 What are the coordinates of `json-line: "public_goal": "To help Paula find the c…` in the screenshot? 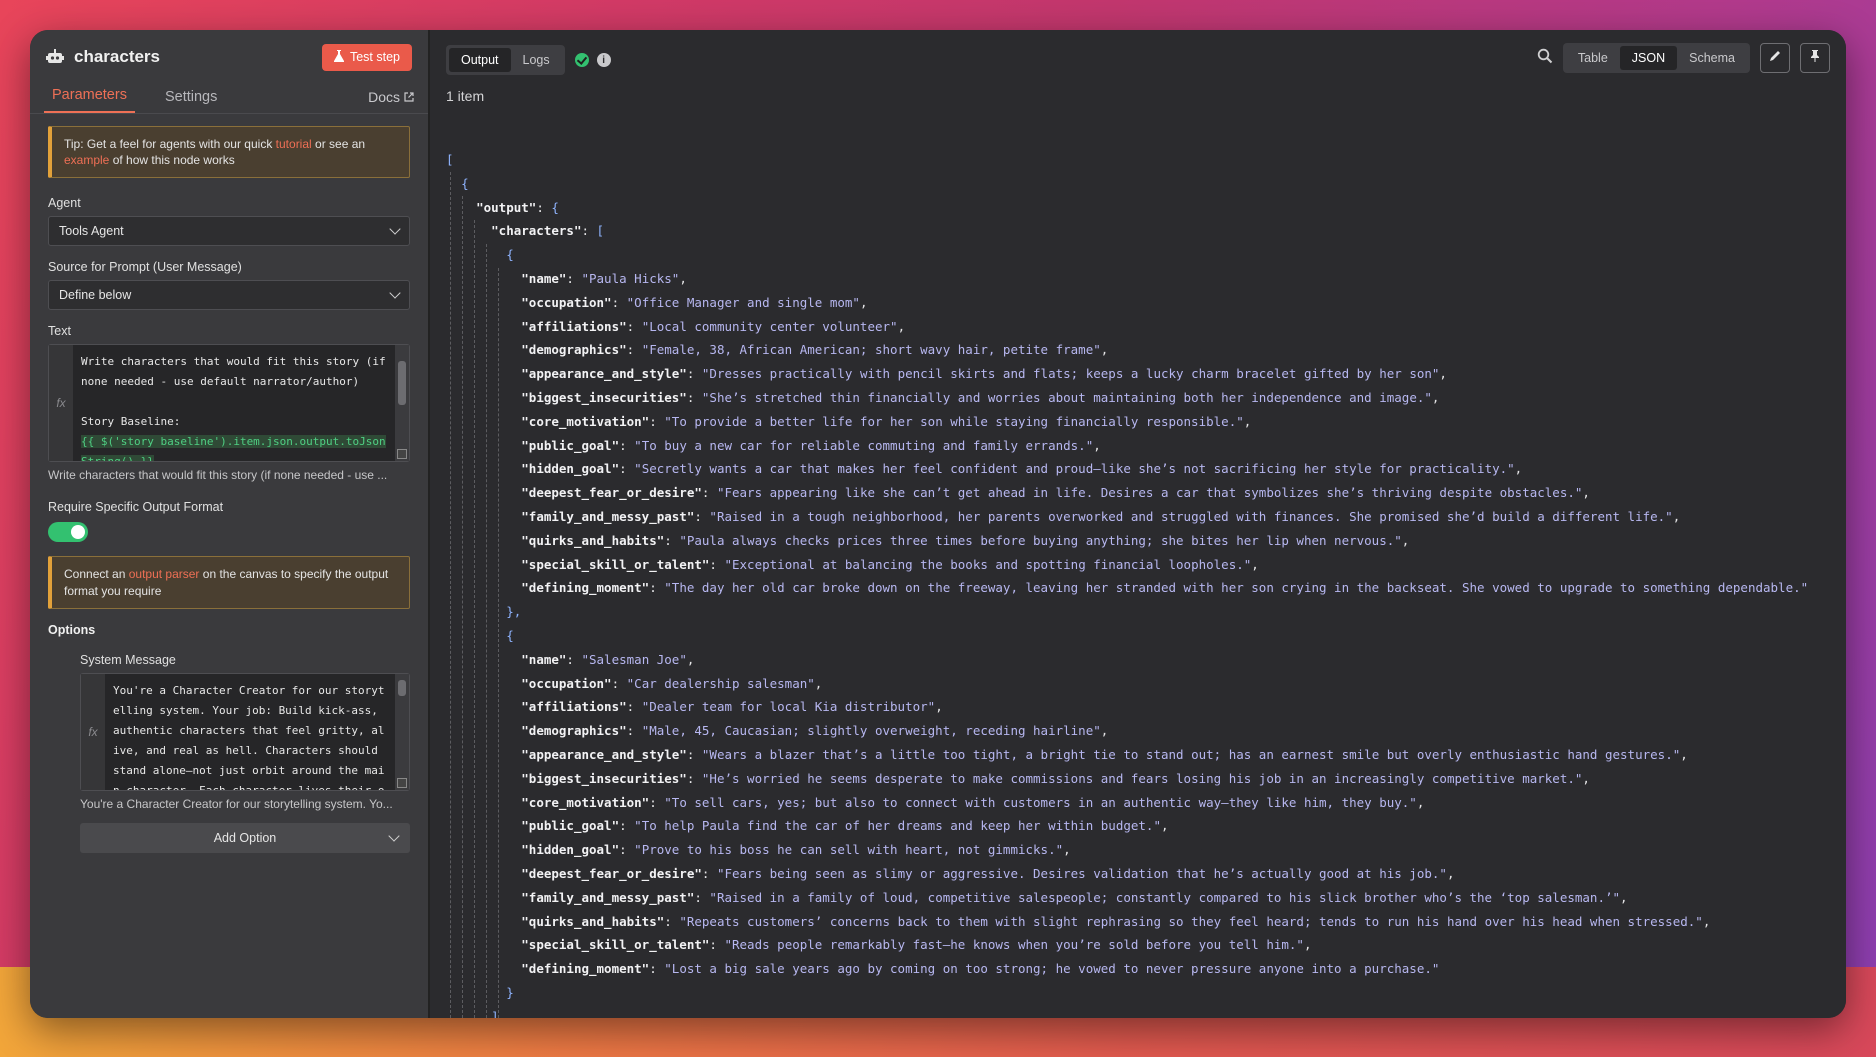 It's located at (845, 826).